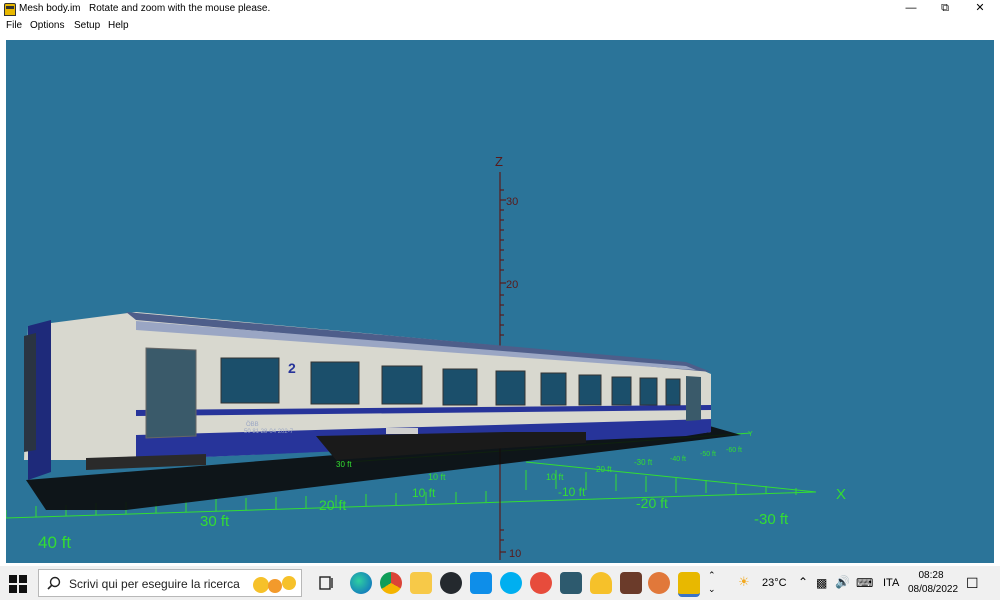 The height and width of the screenshot is (600, 1000). Describe the element at coordinates (424, 493) in the screenshot. I see `x-axis-tick-label: 10 ft` at that location.